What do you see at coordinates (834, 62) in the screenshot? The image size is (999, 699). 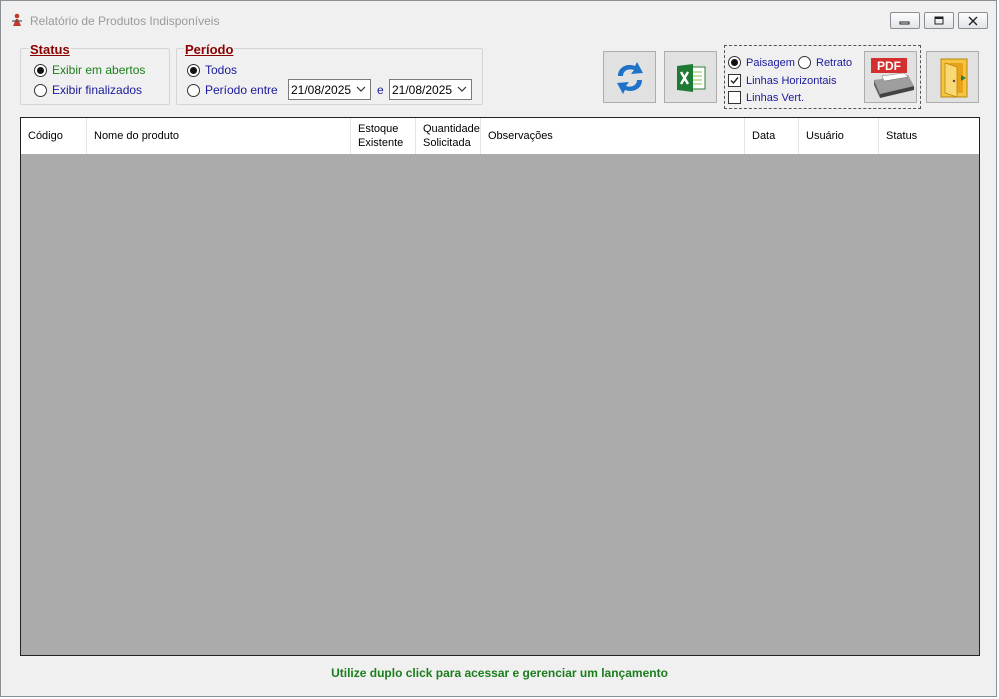 I see `radio-label: Retrato` at bounding box center [834, 62].